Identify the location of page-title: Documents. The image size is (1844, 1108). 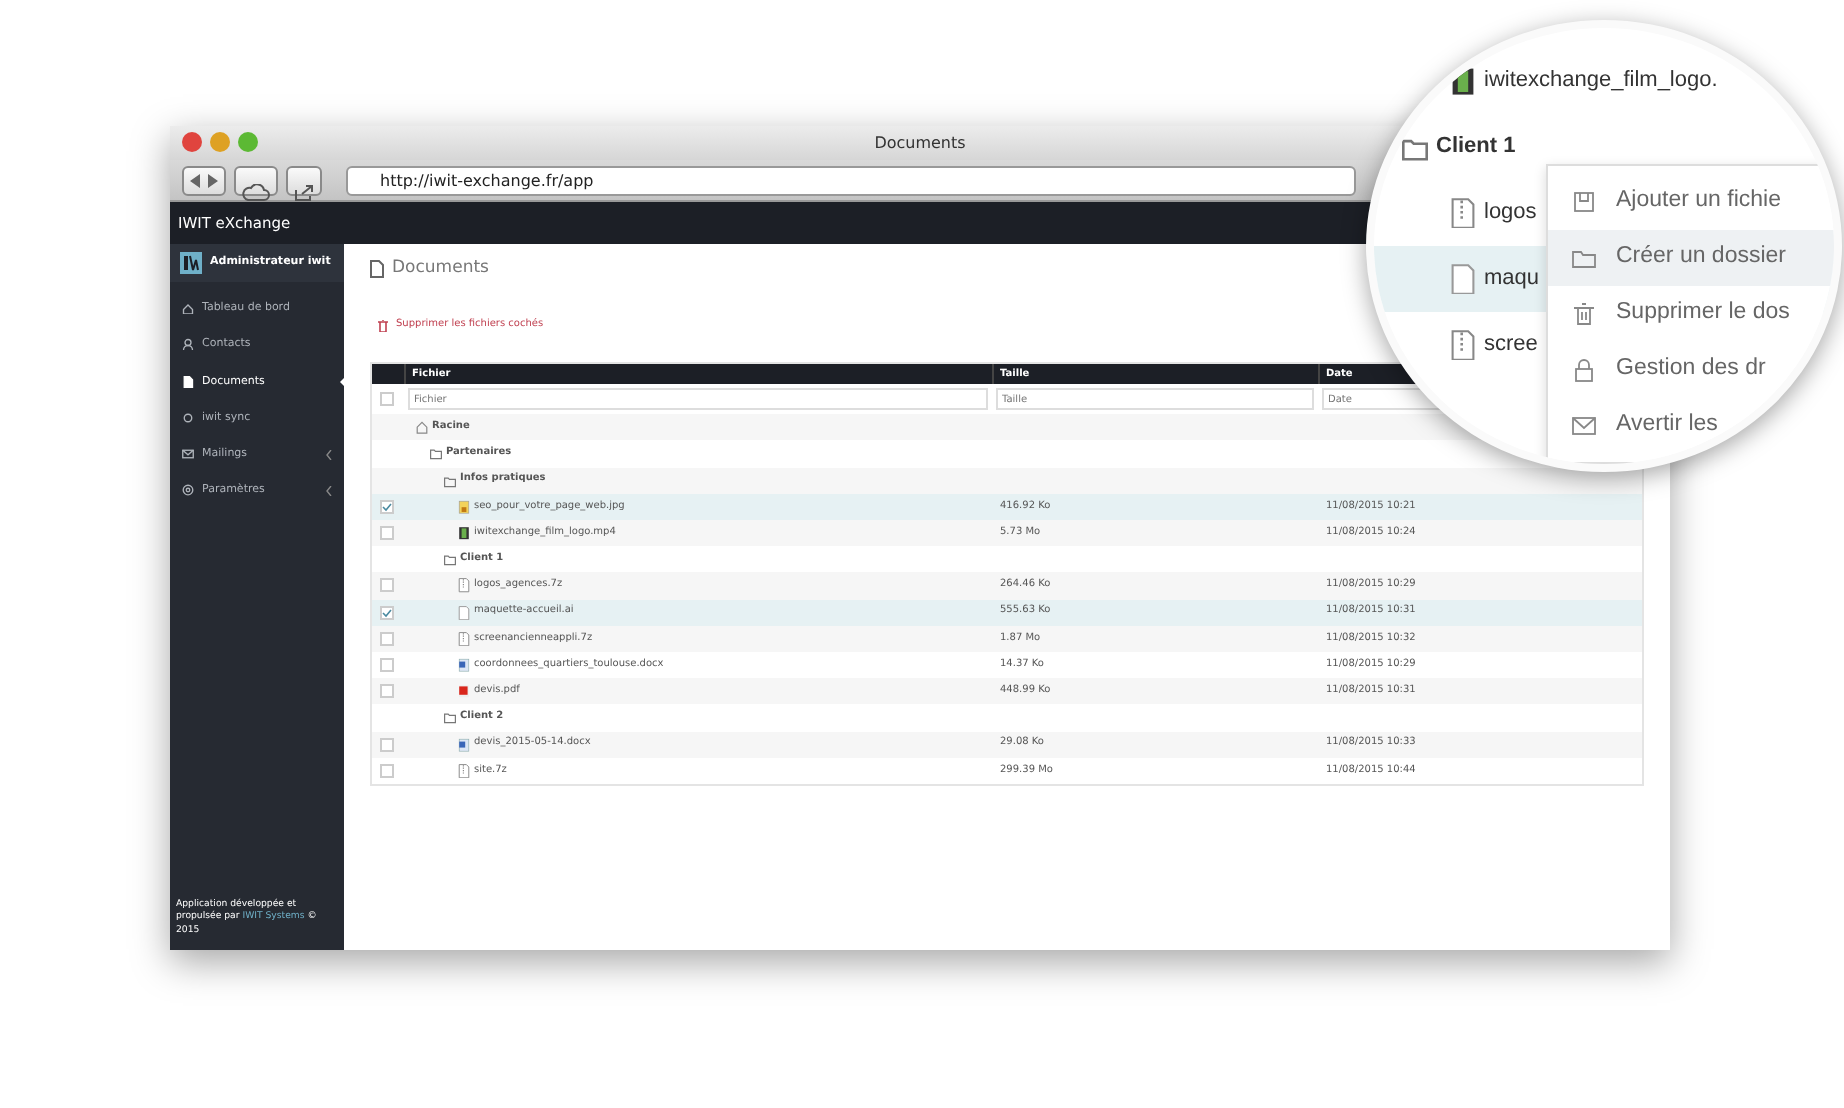
(440, 269).